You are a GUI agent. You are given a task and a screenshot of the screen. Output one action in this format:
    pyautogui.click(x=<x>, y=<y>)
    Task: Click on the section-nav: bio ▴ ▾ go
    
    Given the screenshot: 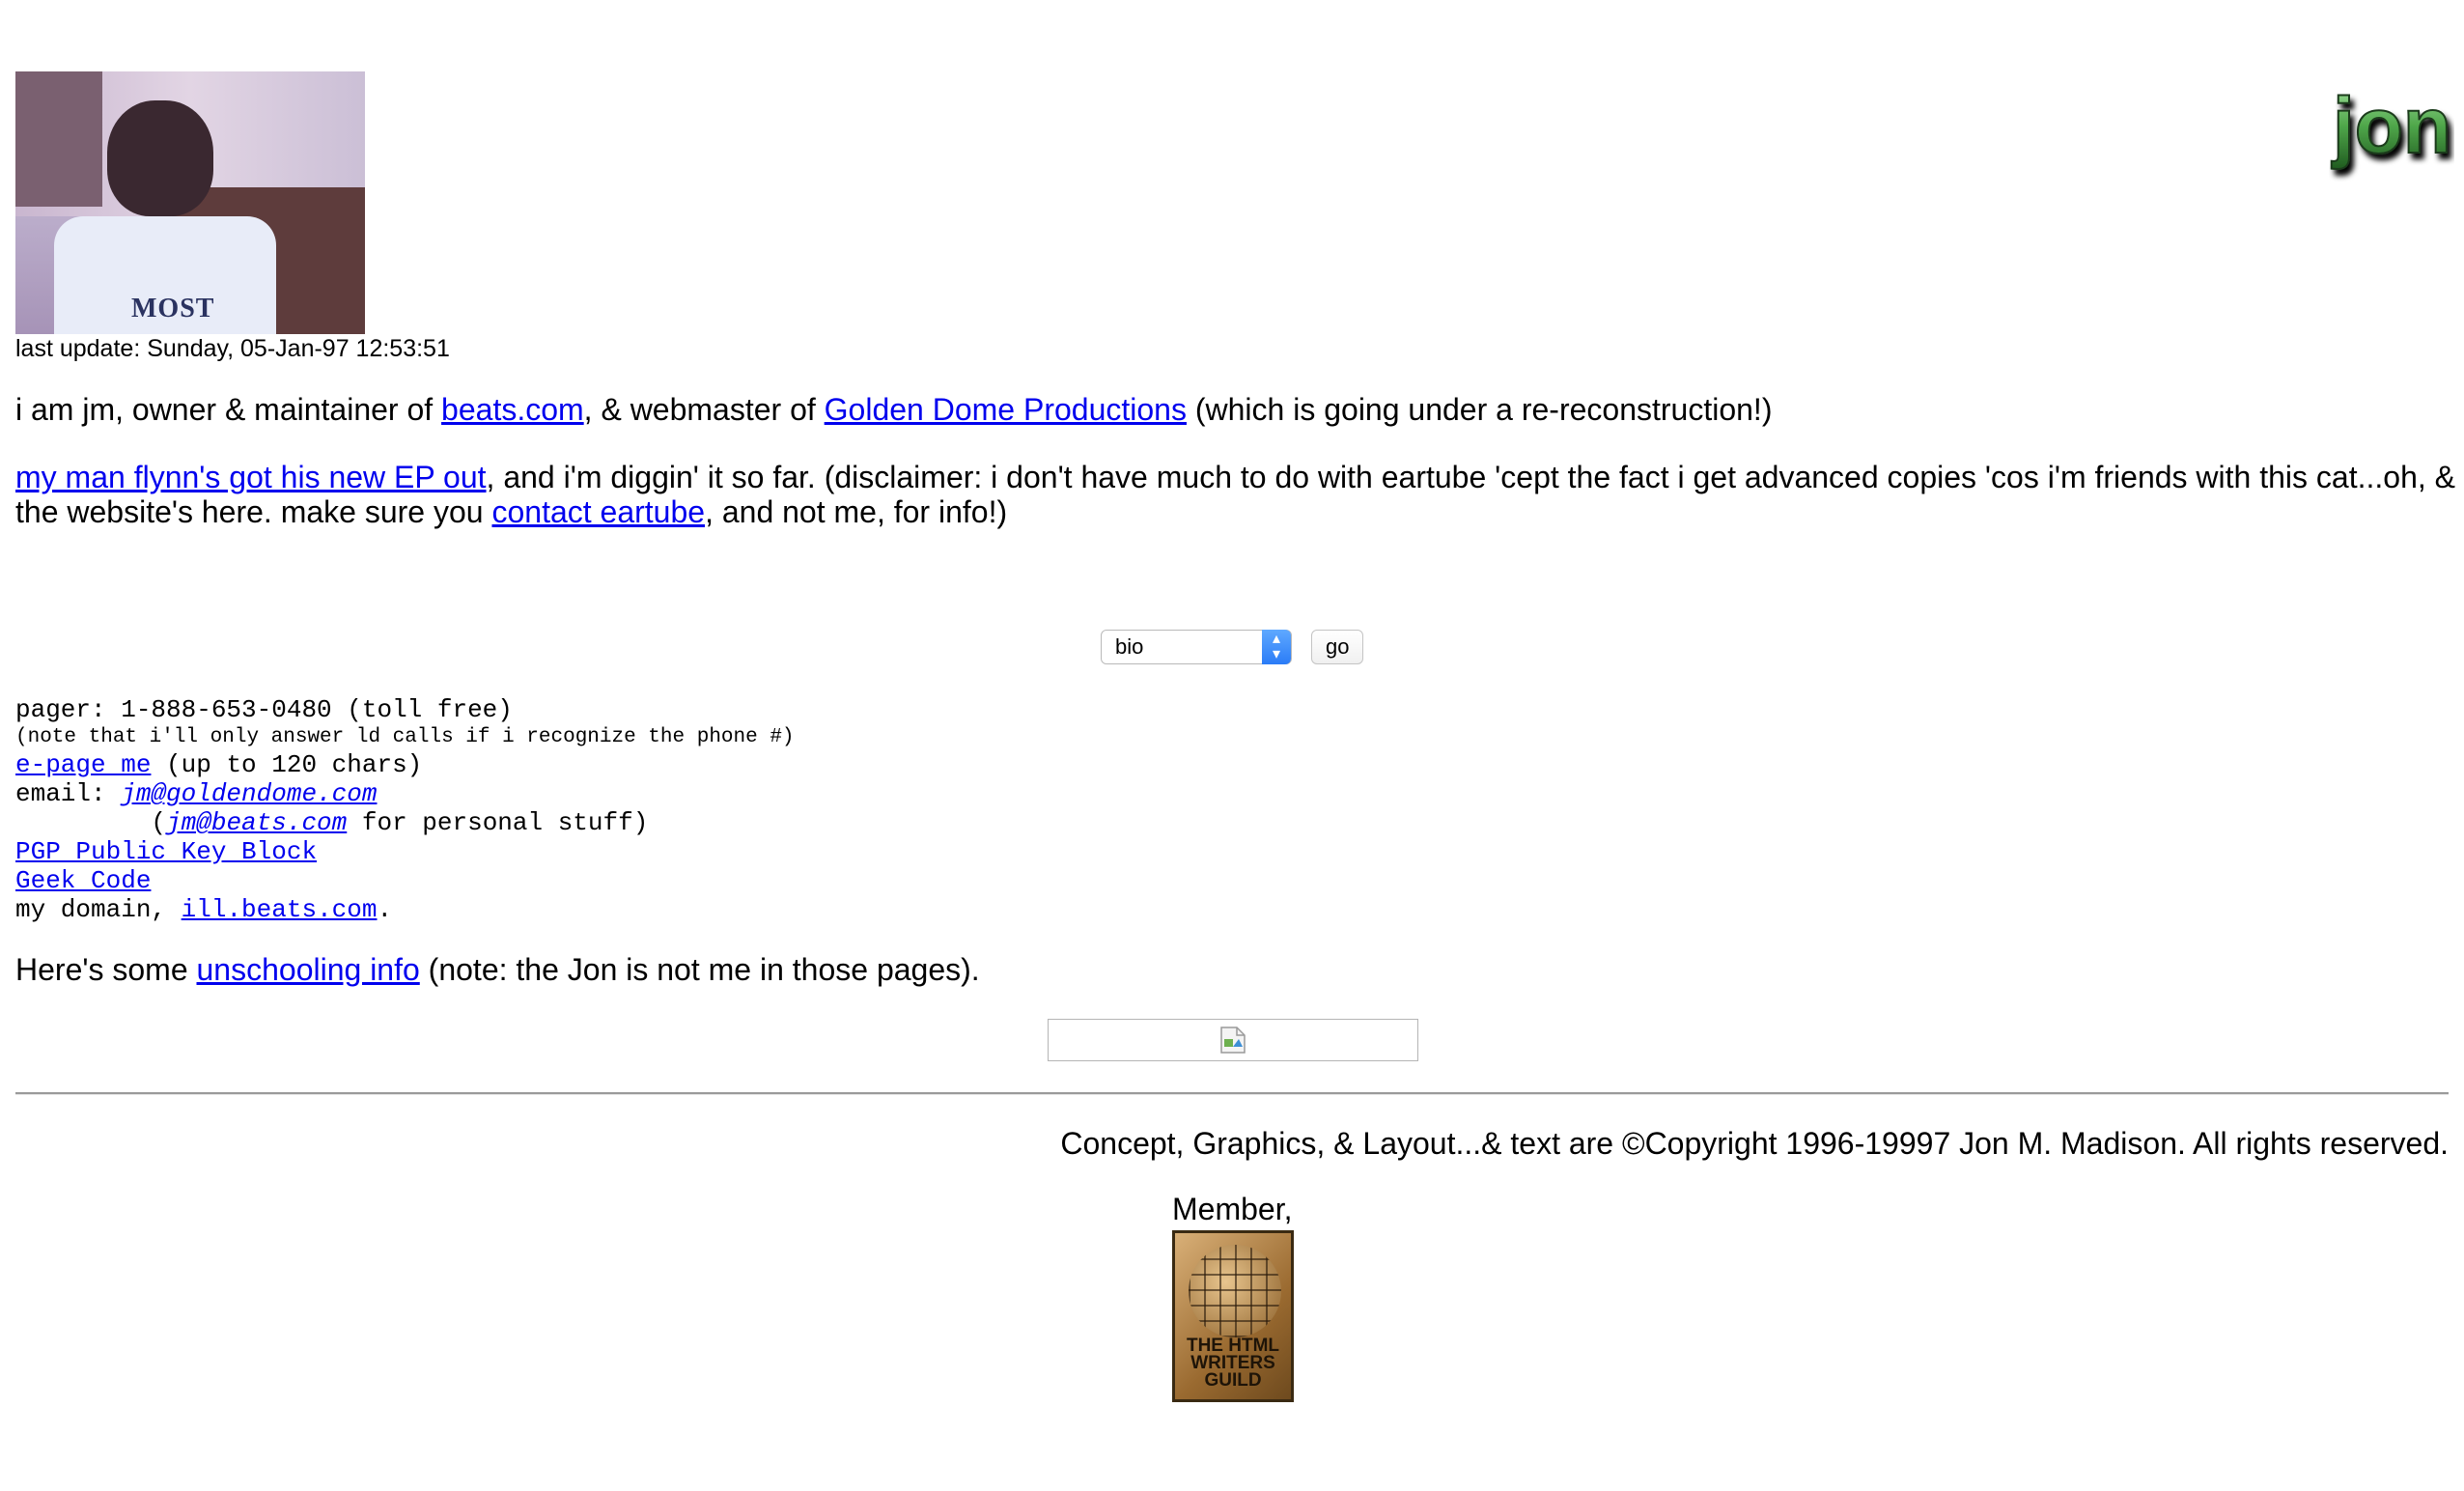 What is the action you would take?
    pyautogui.click(x=1233, y=647)
    